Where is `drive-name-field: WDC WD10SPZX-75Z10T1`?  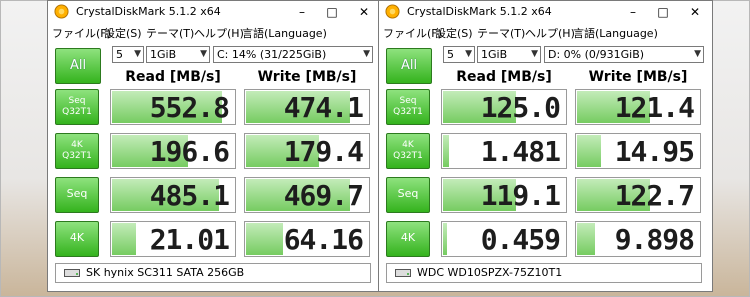
drive-name-field: WDC WD10SPZX-75Z10T1 is located at coordinates (544, 273).